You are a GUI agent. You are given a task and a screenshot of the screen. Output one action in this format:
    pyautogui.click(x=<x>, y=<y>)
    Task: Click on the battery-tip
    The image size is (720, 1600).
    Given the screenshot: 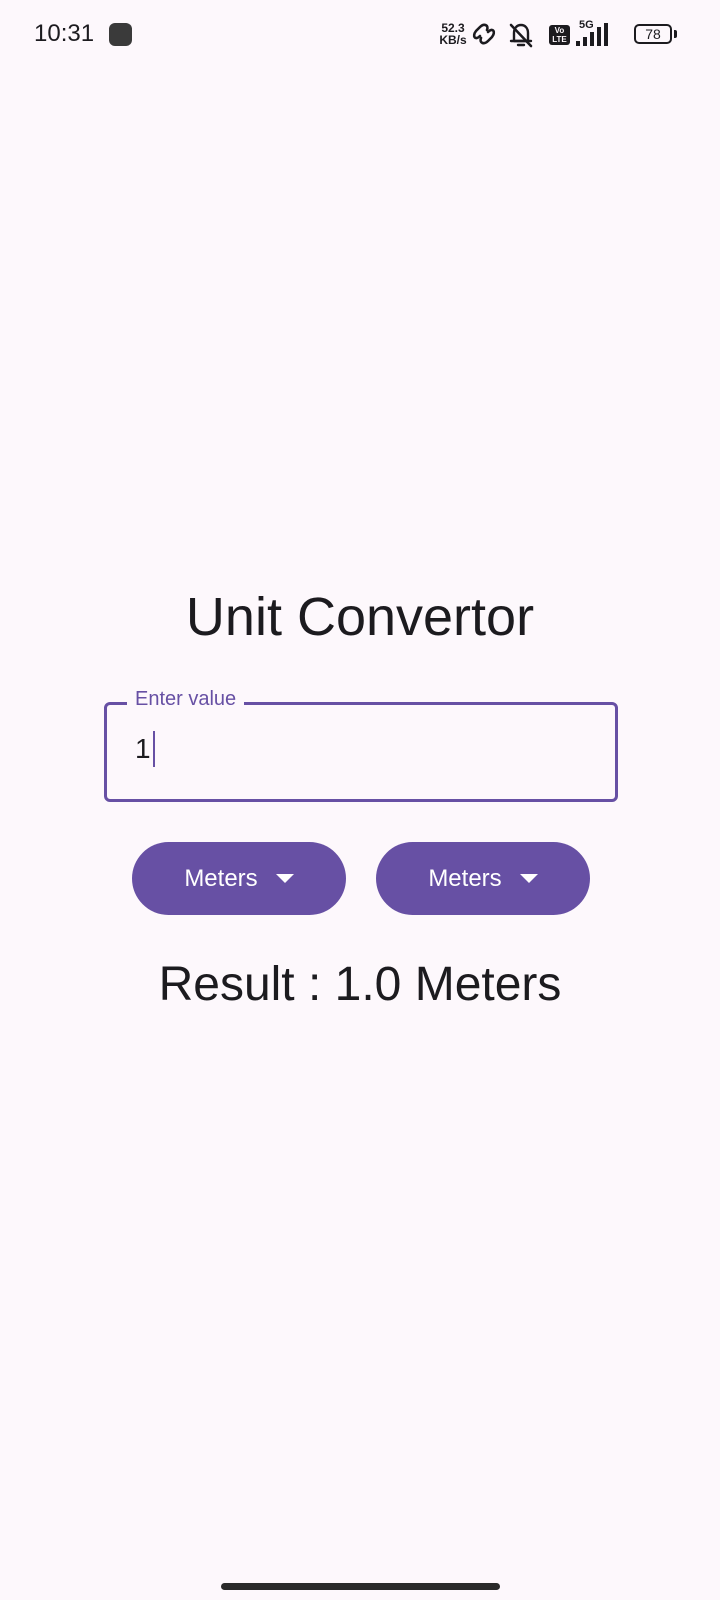 What is the action you would take?
    pyautogui.click(x=675, y=34)
    